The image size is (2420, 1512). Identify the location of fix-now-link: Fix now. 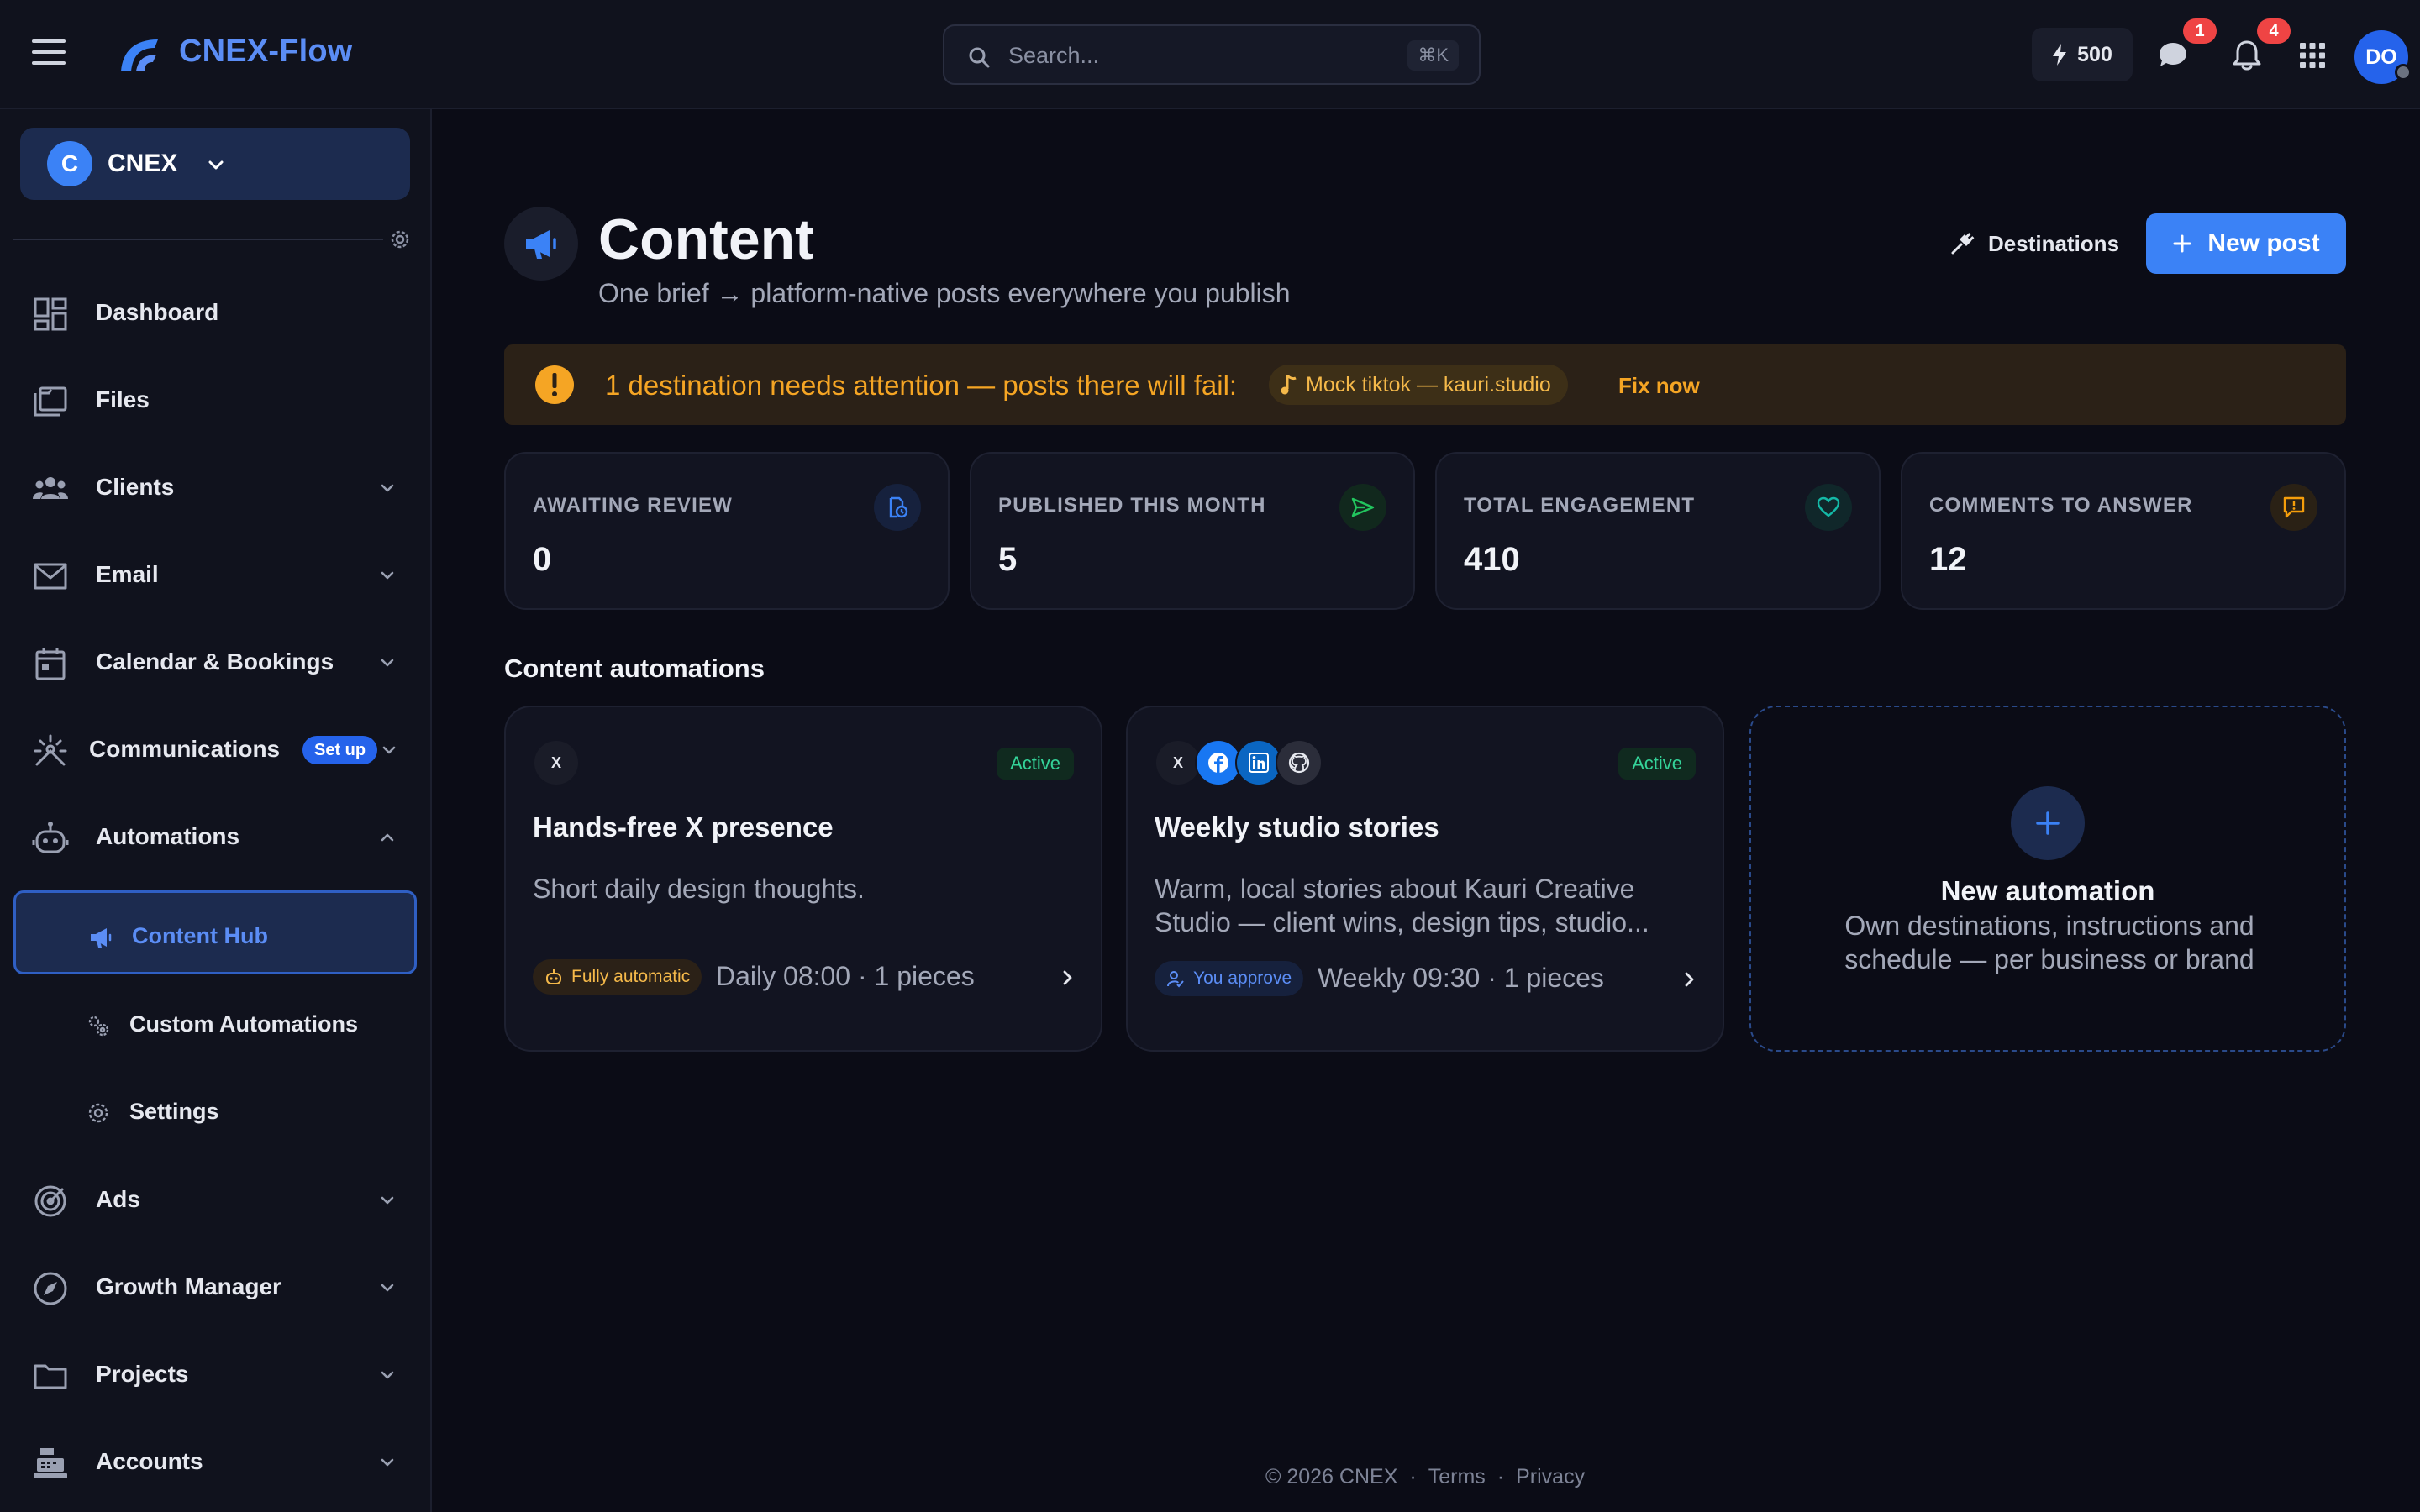
(1659, 386).